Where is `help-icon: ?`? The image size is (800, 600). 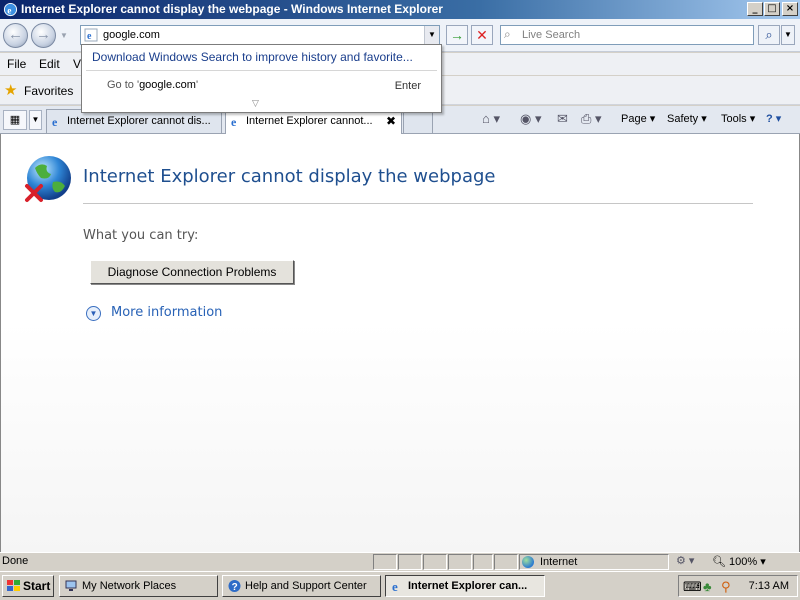
help-icon: ? is located at coordinates (234, 586).